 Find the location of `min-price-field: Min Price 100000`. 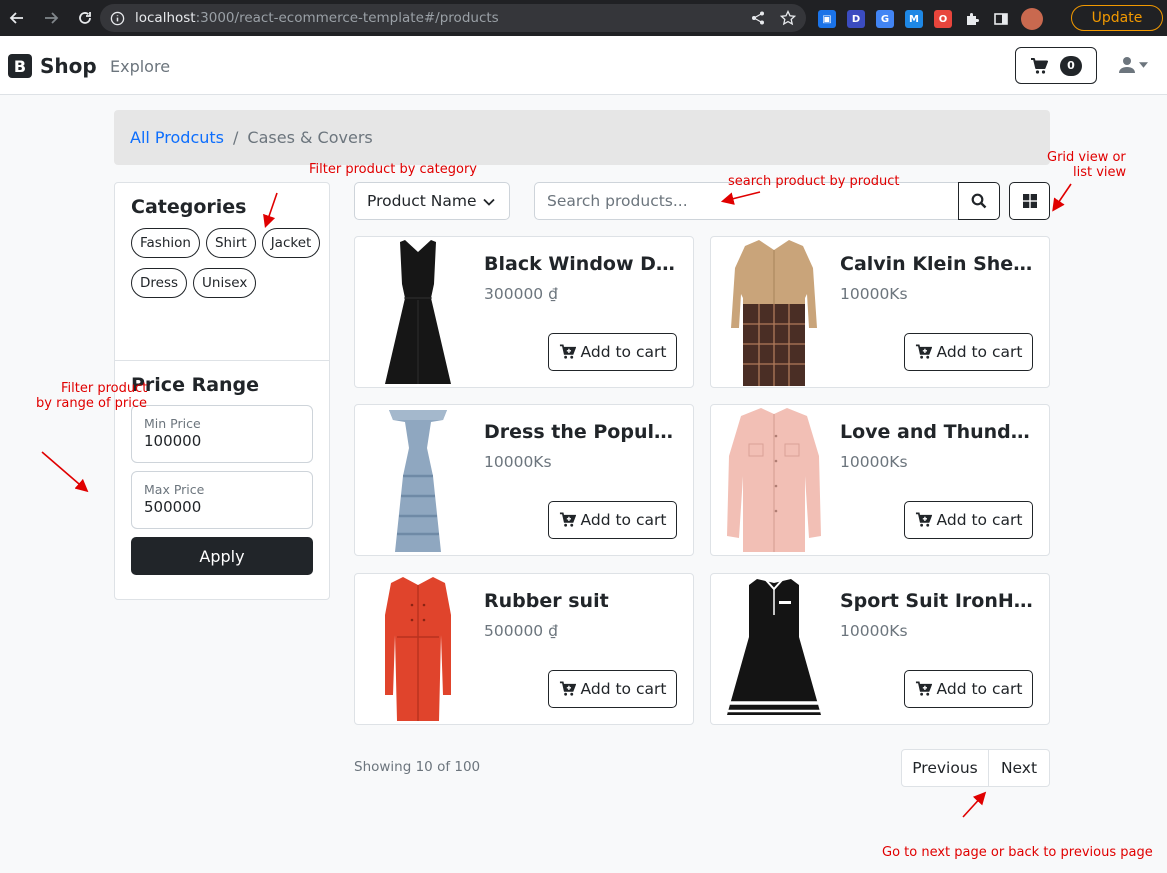

min-price-field: Min Price 100000 is located at coordinates (222, 434).